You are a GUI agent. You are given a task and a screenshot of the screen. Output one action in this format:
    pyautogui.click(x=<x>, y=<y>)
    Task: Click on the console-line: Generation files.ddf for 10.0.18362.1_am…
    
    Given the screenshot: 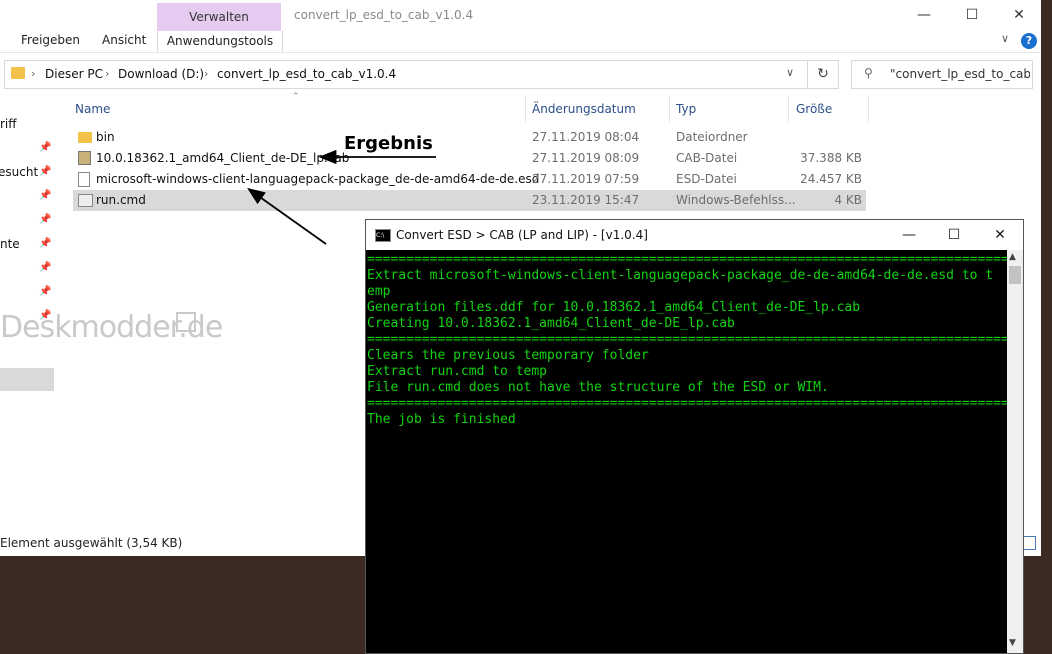 What is the action you would take?
    pyautogui.click(x=614, y=307)
    